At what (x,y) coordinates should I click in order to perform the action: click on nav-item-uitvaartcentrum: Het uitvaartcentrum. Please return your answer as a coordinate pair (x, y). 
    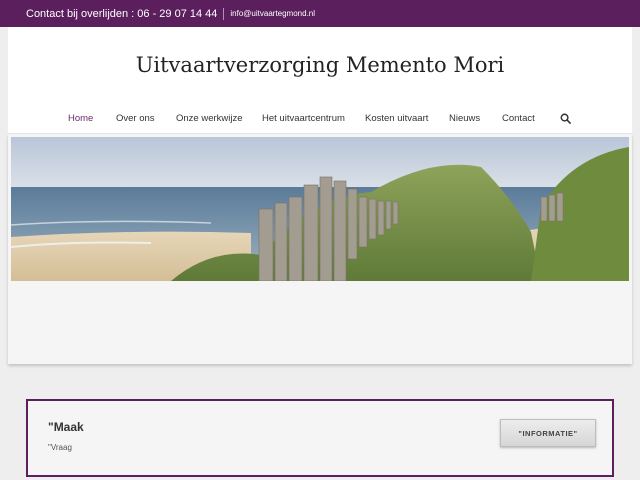
    Looking at the image, I should click on (303, 118).